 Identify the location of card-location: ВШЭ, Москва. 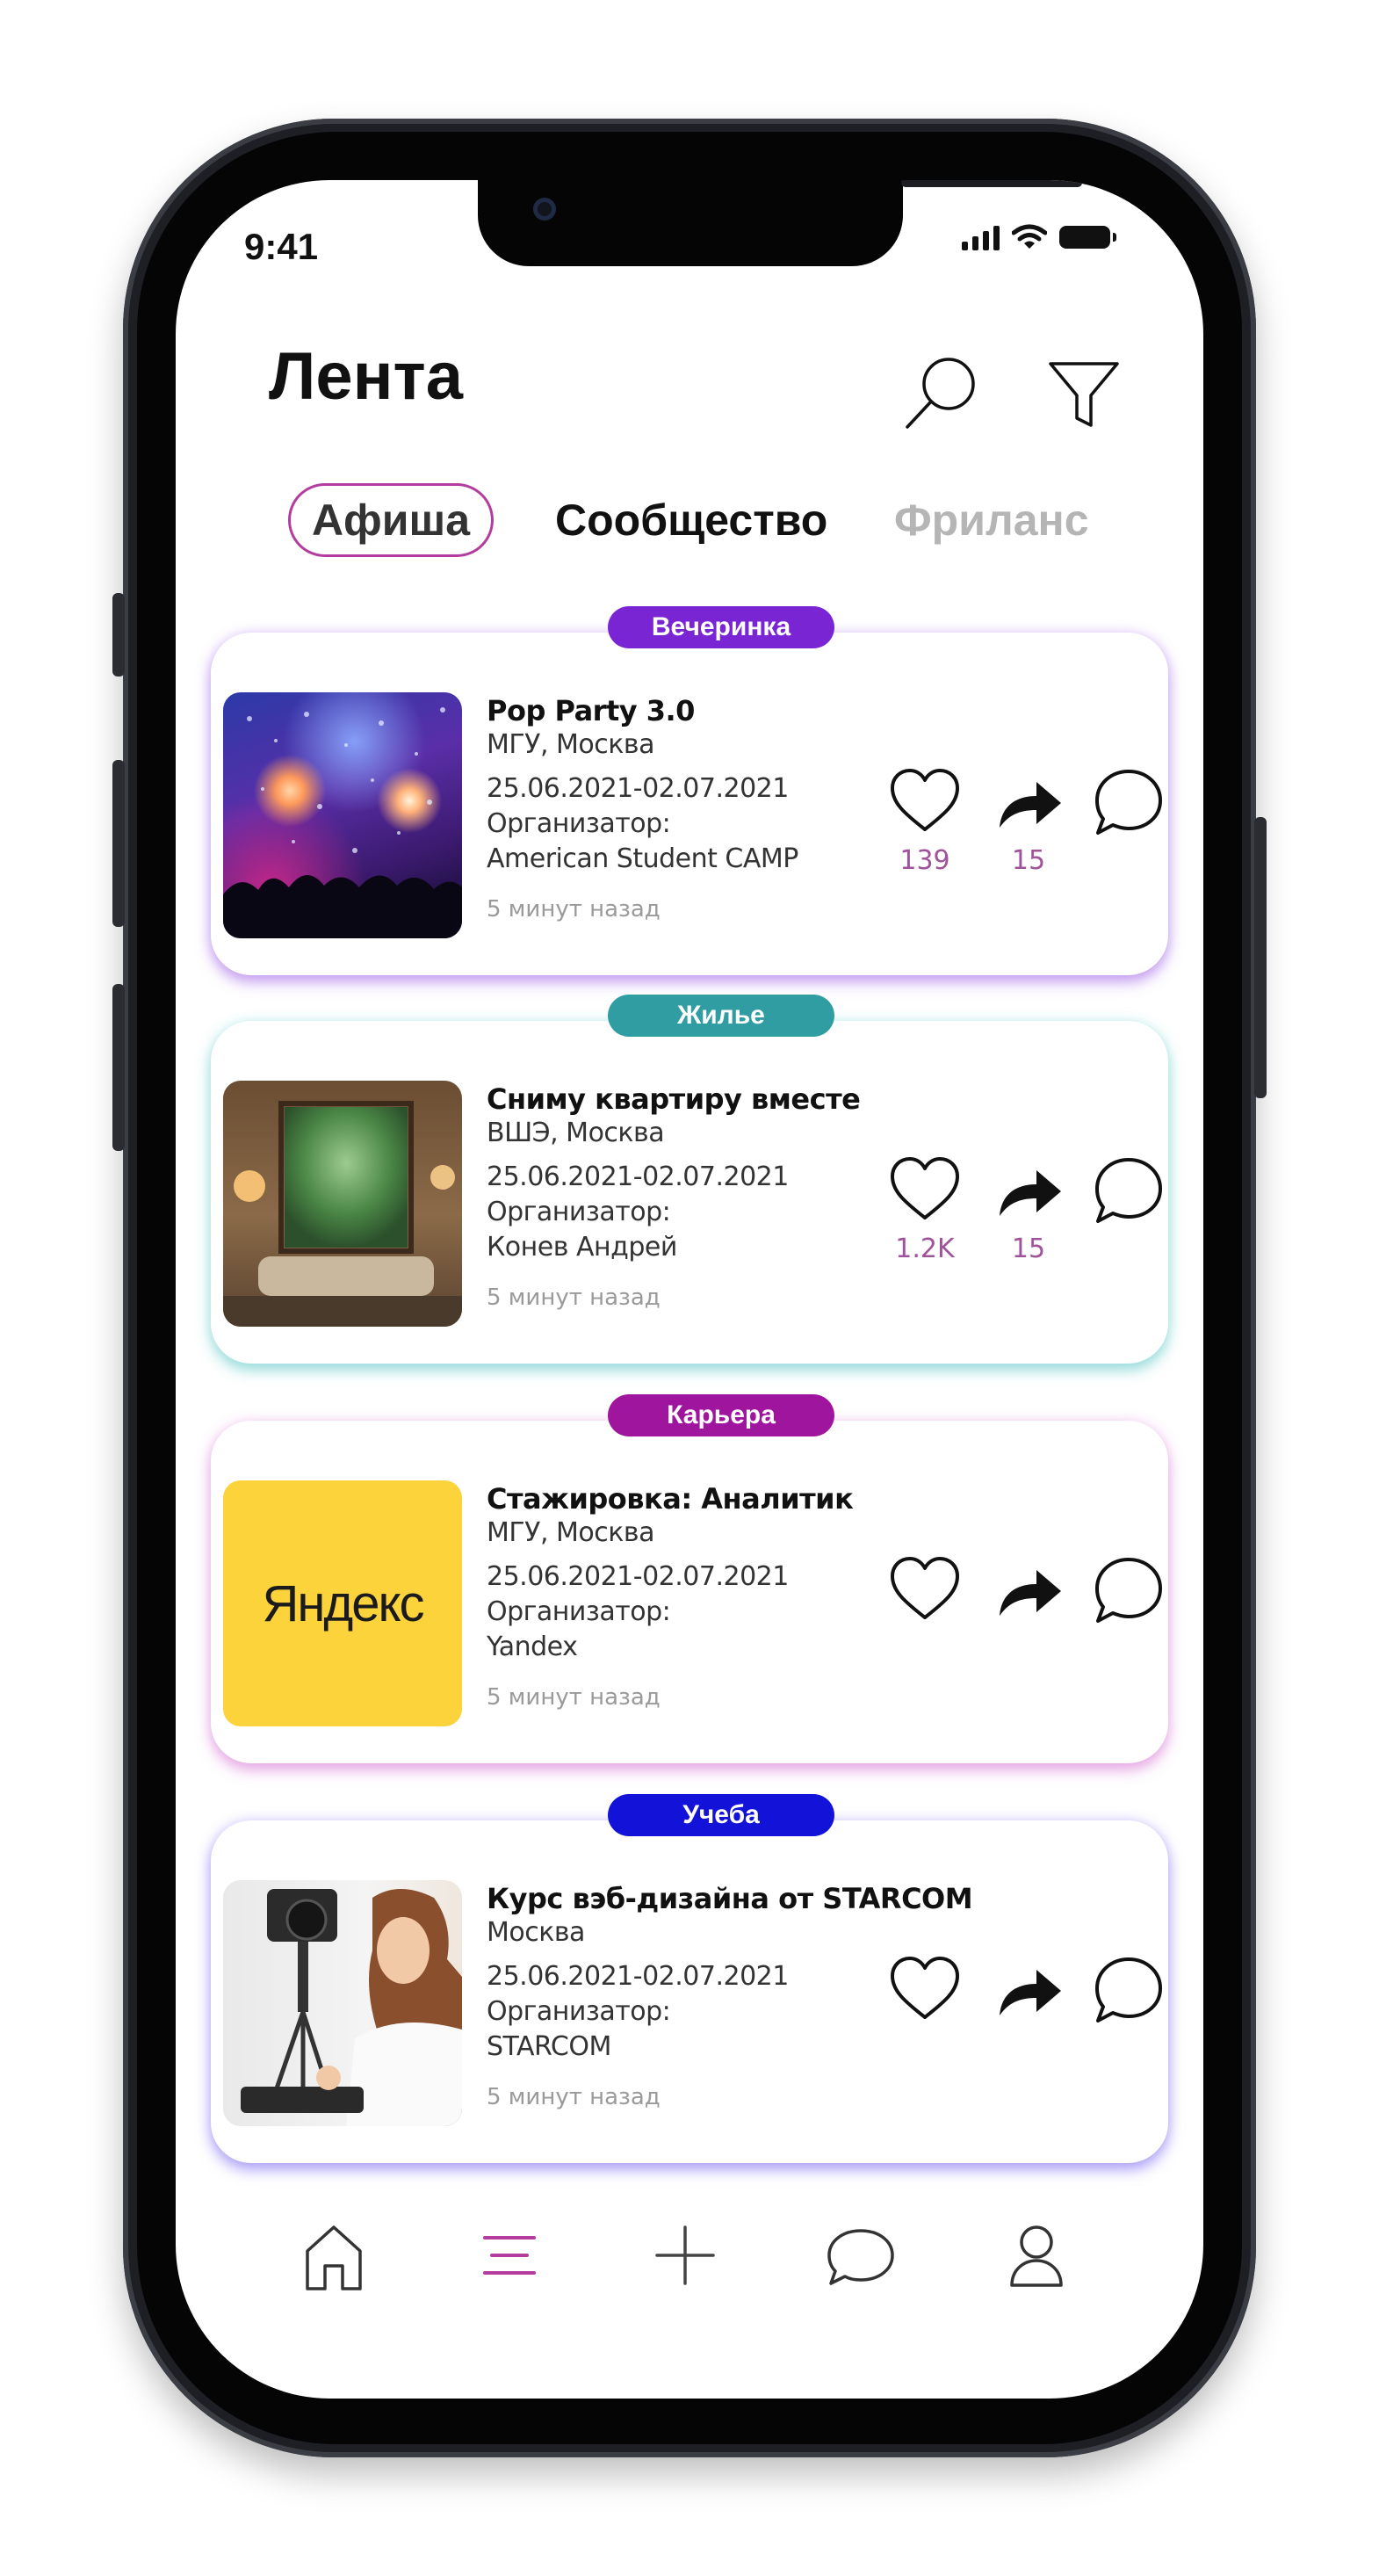
(576, 1133).